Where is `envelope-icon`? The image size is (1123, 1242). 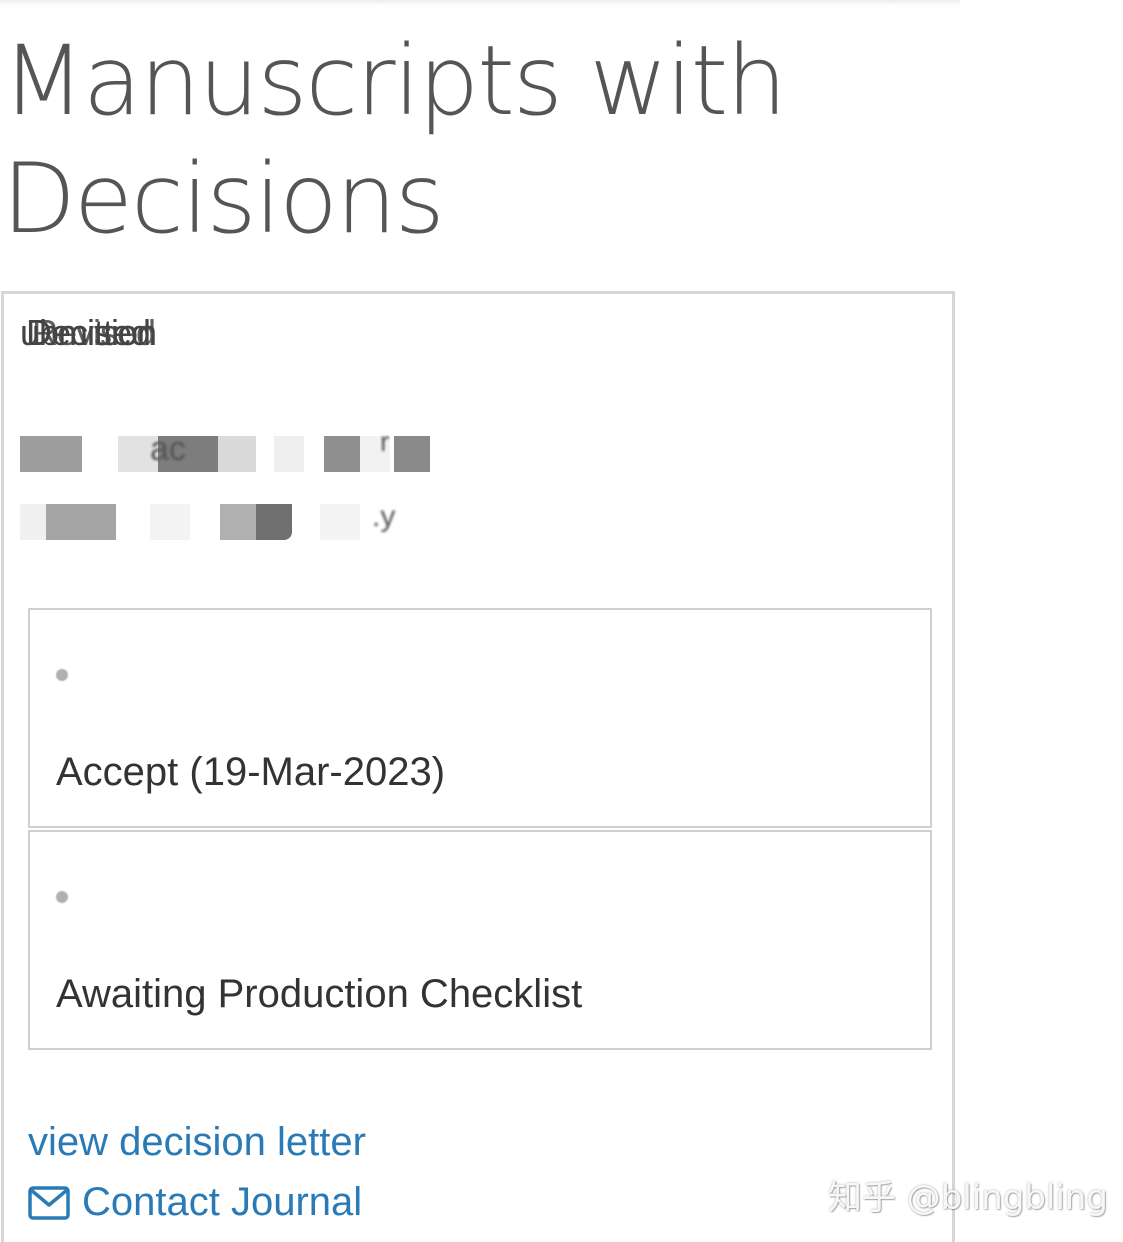 envelope-icon is located at coordinates (49, 1202).